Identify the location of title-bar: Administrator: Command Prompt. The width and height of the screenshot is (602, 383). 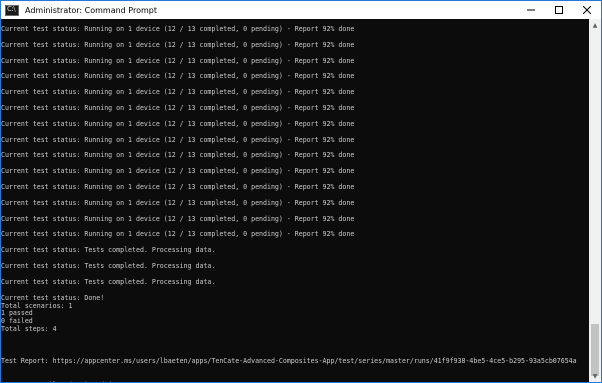
(301, 10).